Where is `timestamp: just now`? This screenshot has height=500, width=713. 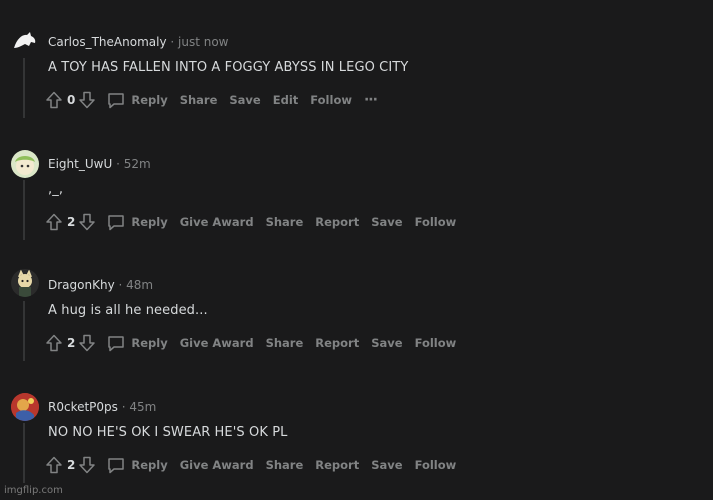 timestamp: just now is located at coordinates (203, 42).